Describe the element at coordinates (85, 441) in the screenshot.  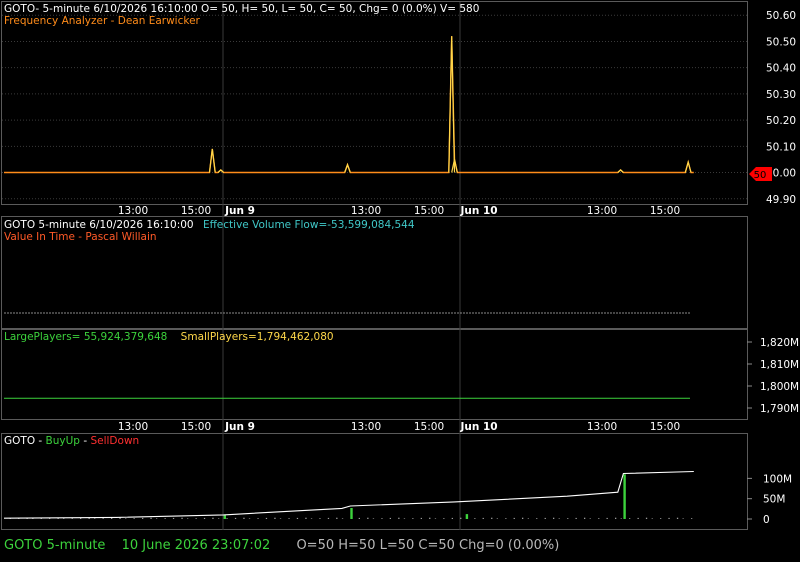
I see `volume-title-sep: -` at that location.